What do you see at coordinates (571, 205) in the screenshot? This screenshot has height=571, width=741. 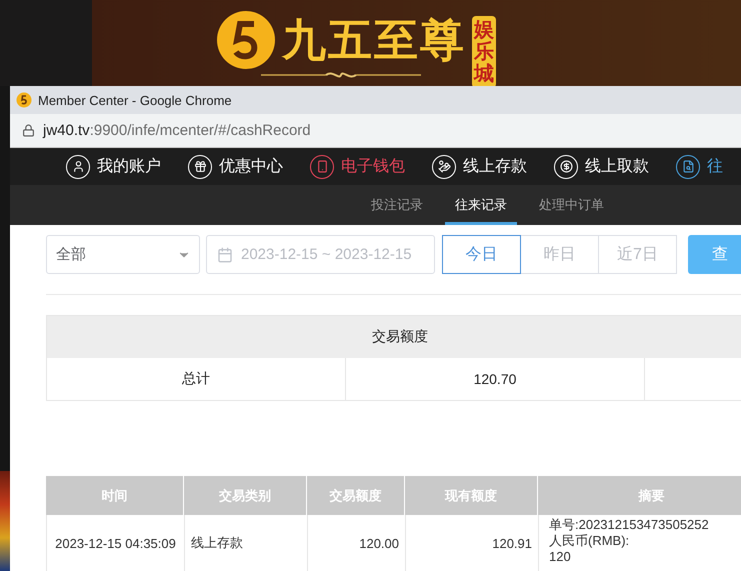 I see `sub-tab: 处理中订单` at bounding box center [571, 205].